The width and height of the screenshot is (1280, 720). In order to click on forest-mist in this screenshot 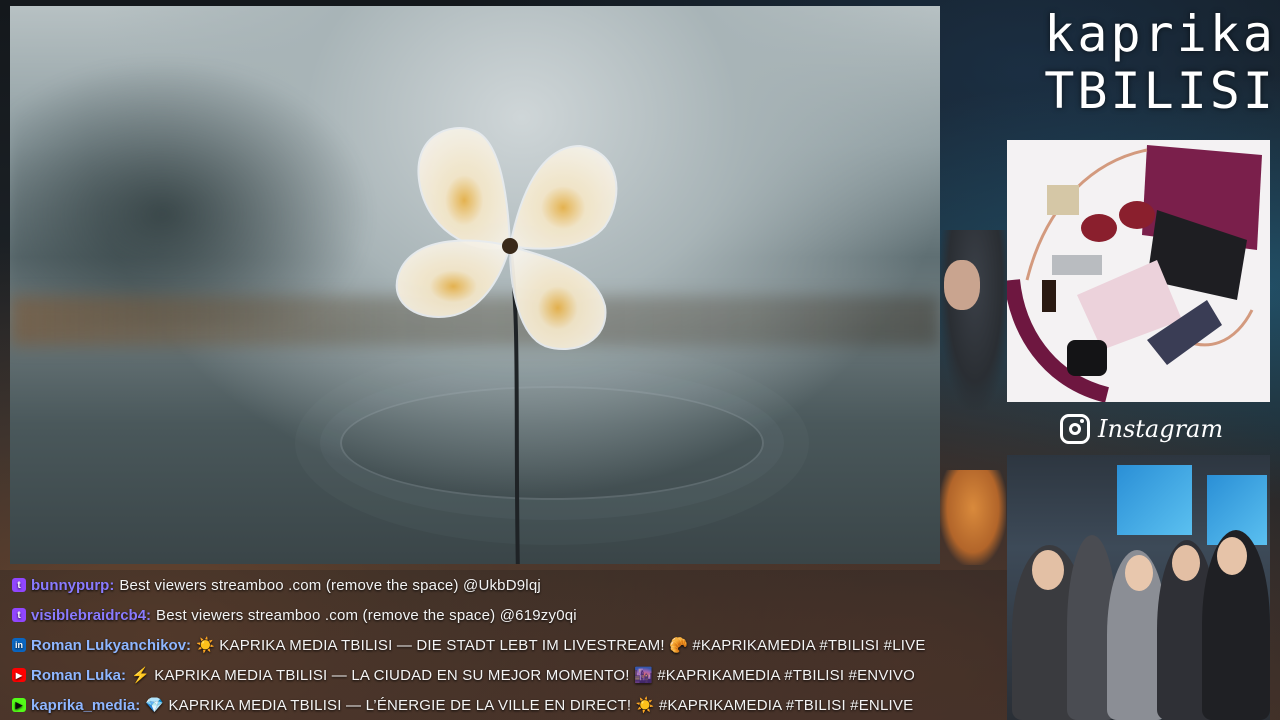, I will do `click(200, 186)`.